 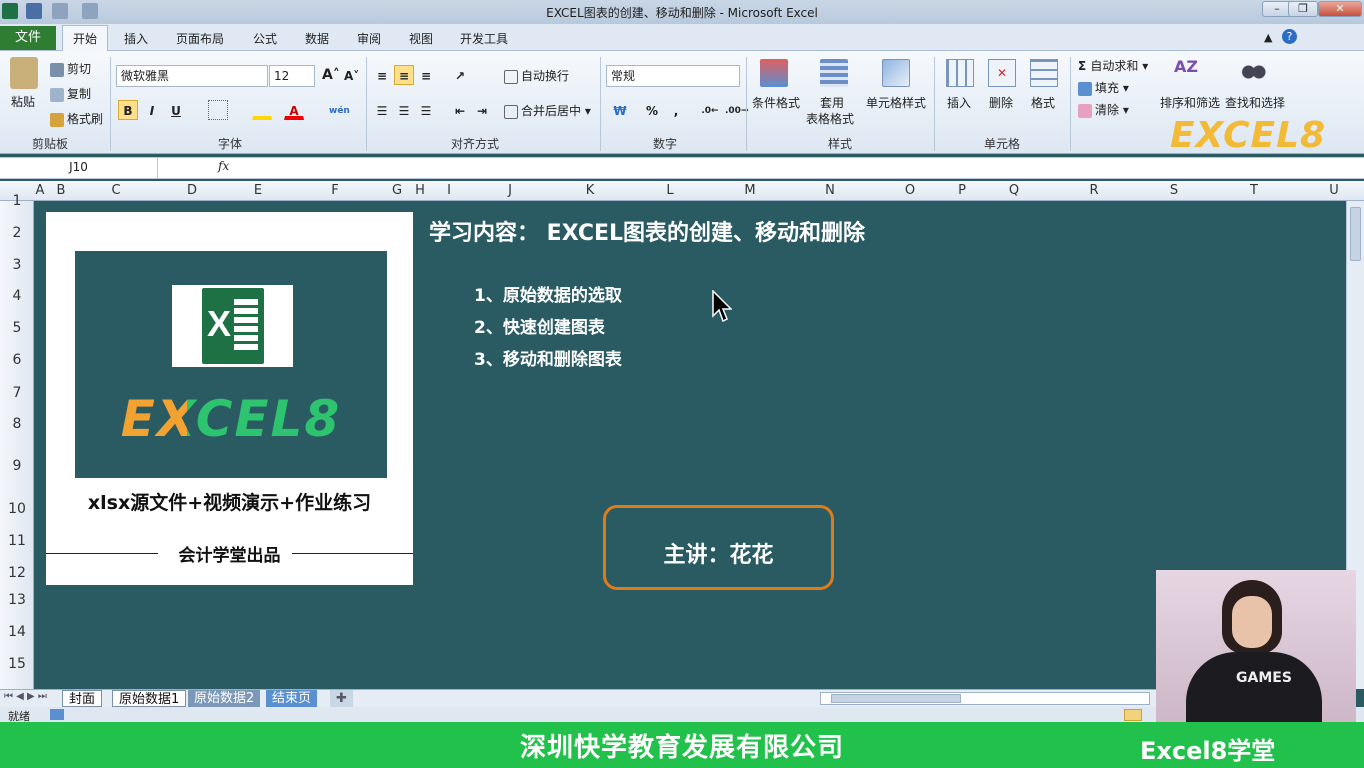 What do you see at coordinates (1255, 102) in the screenshot?
I see `find-select-button: 查找和选择` at bounding box center [1255, 102].